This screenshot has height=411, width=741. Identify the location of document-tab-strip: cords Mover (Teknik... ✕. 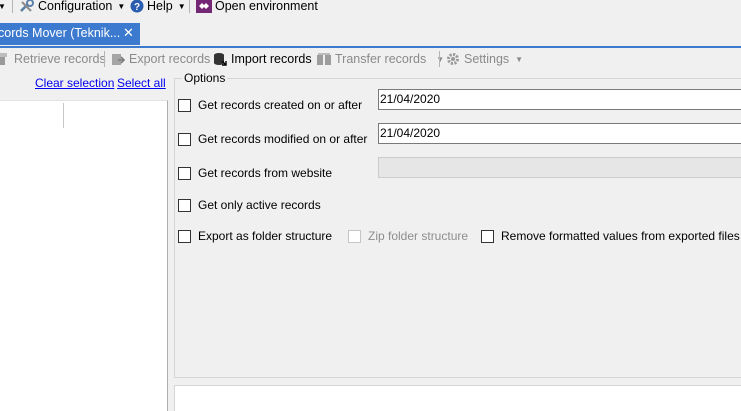
(370, 34).